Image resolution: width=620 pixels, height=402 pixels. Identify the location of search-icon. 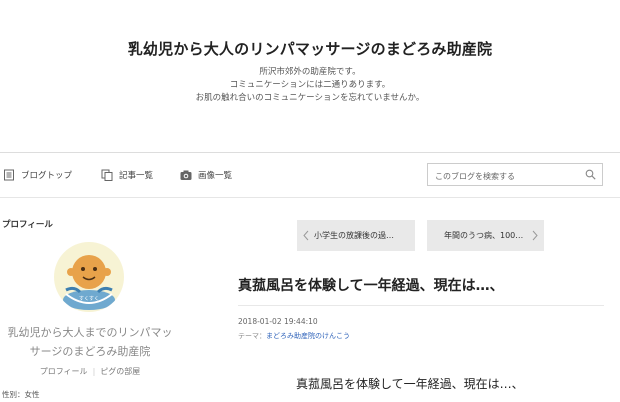
(590, 174).